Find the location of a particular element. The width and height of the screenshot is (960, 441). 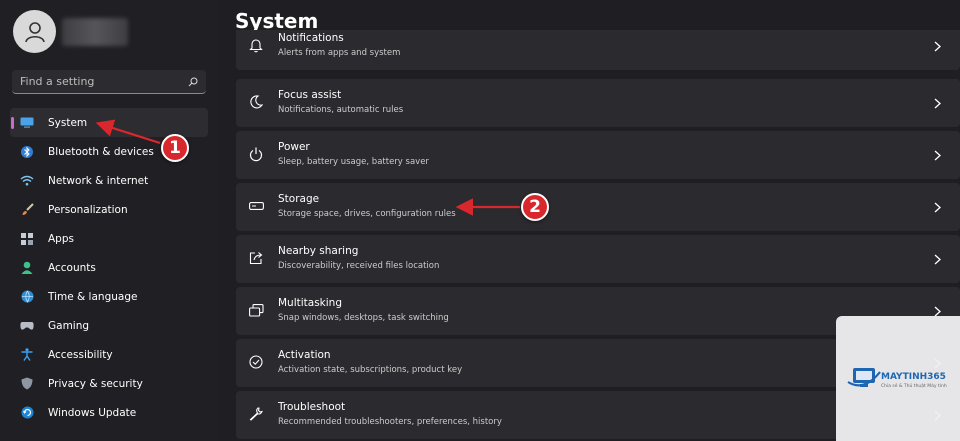

watermark-logo-icon is located at coordinates (864, 377).